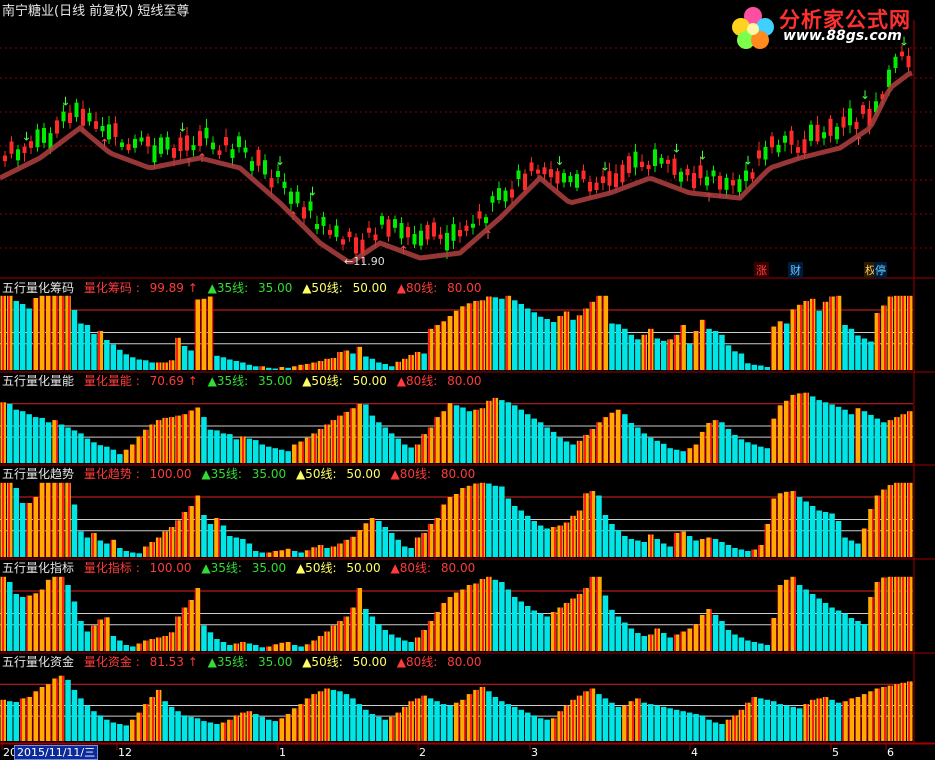 This screenshot has width=935, height=760. What do you see at coordinates (761, 270) in the screenshot?
I see `event-marker-up: 涨` at bounding box center [761, 270].